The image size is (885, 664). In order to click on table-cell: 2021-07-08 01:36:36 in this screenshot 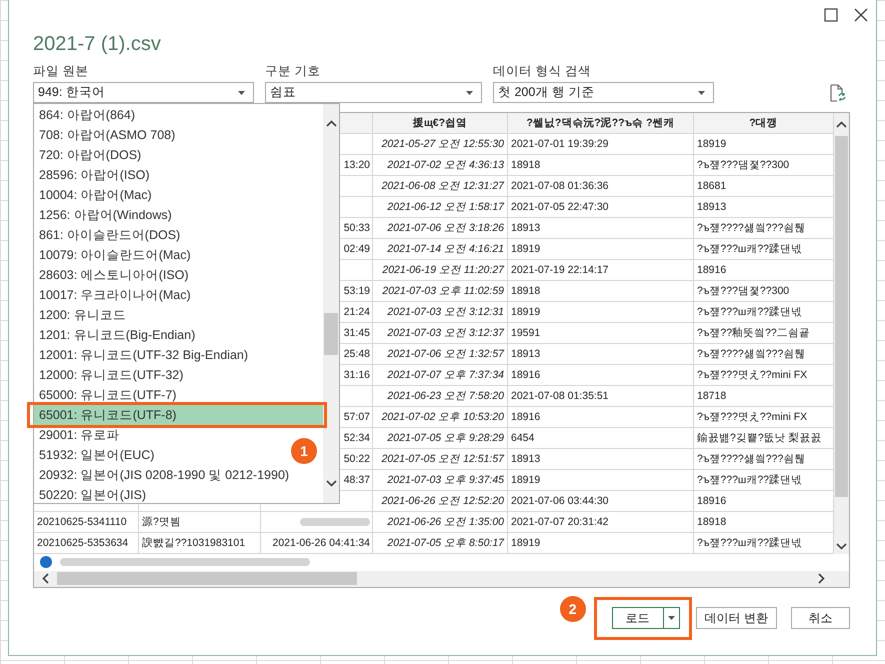, I will do `click(601, 186)`.